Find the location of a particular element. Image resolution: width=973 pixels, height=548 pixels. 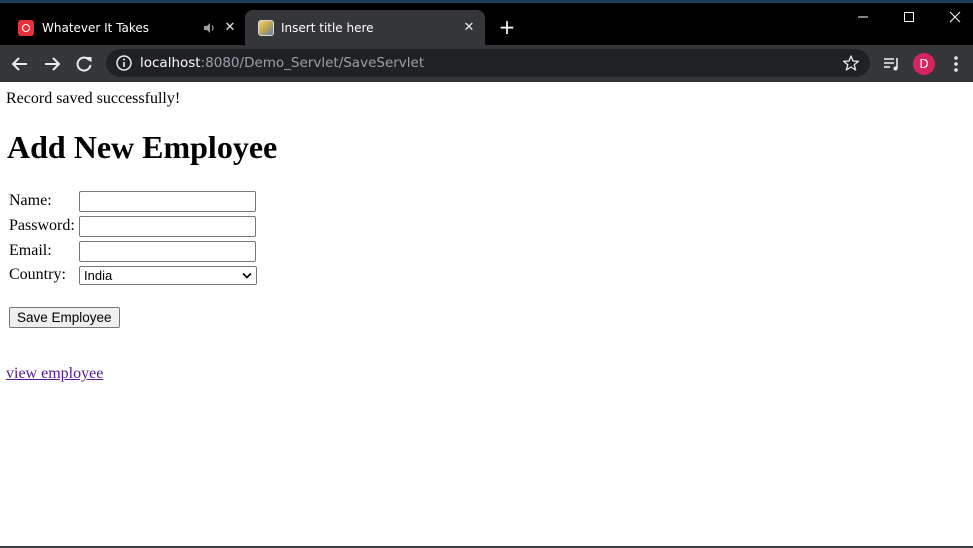

new-tab-icon: + is located at coordinates (507, 27).